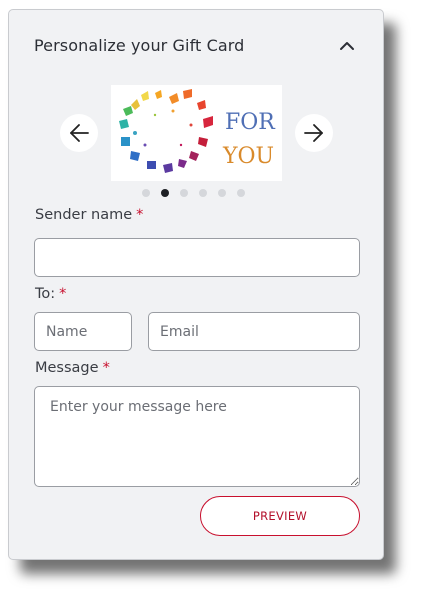 This screenshot has height=615, width=440. Describe the element at coordinates (67, 368) in the screenshot. I see `message-label-text: Message` at that location.